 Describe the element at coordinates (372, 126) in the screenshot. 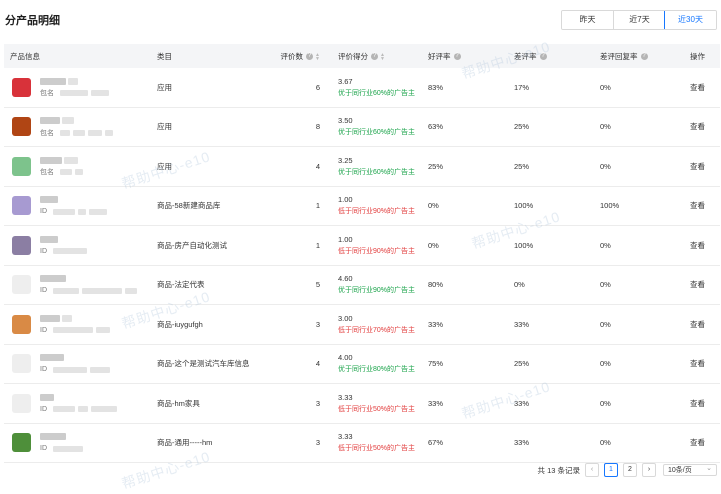

I see `rating-score-cell: 3.50 优于同行业60%的广告主` at that location.